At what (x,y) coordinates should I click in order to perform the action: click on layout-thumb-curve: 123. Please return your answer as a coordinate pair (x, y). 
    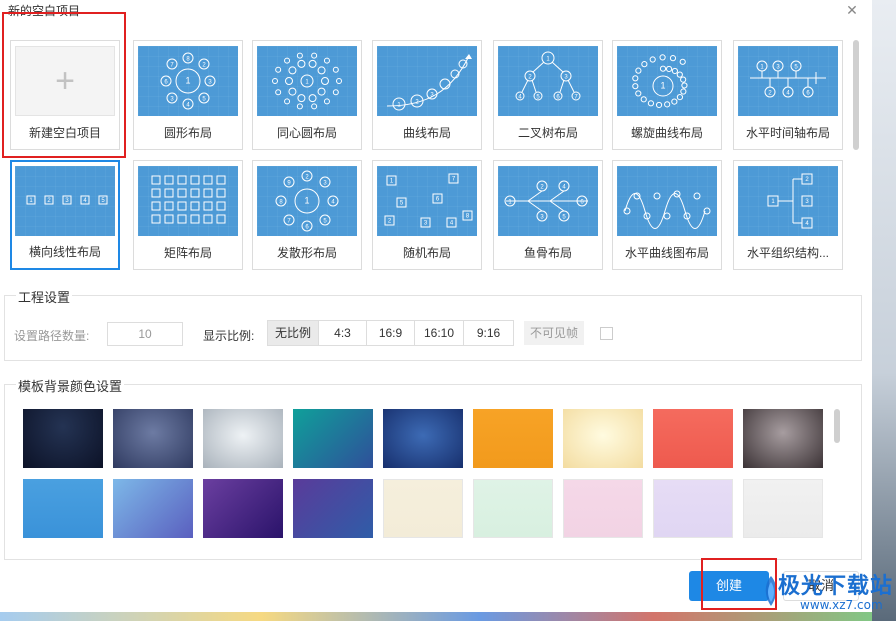
    Looking at the image, I should click on (427, 81).